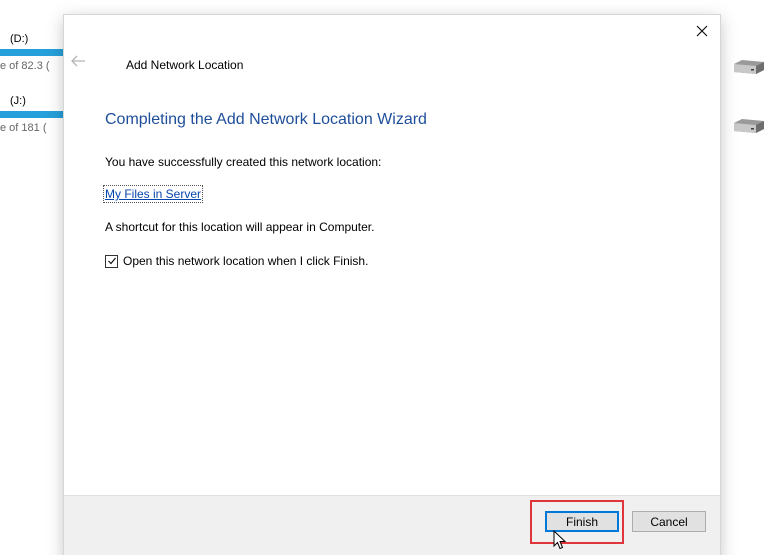 The height and width of the screenshot is (555, 769). Describe the element at coordinates (78, 61) in the screenshot. I see `back-arrow-icon` at that location.